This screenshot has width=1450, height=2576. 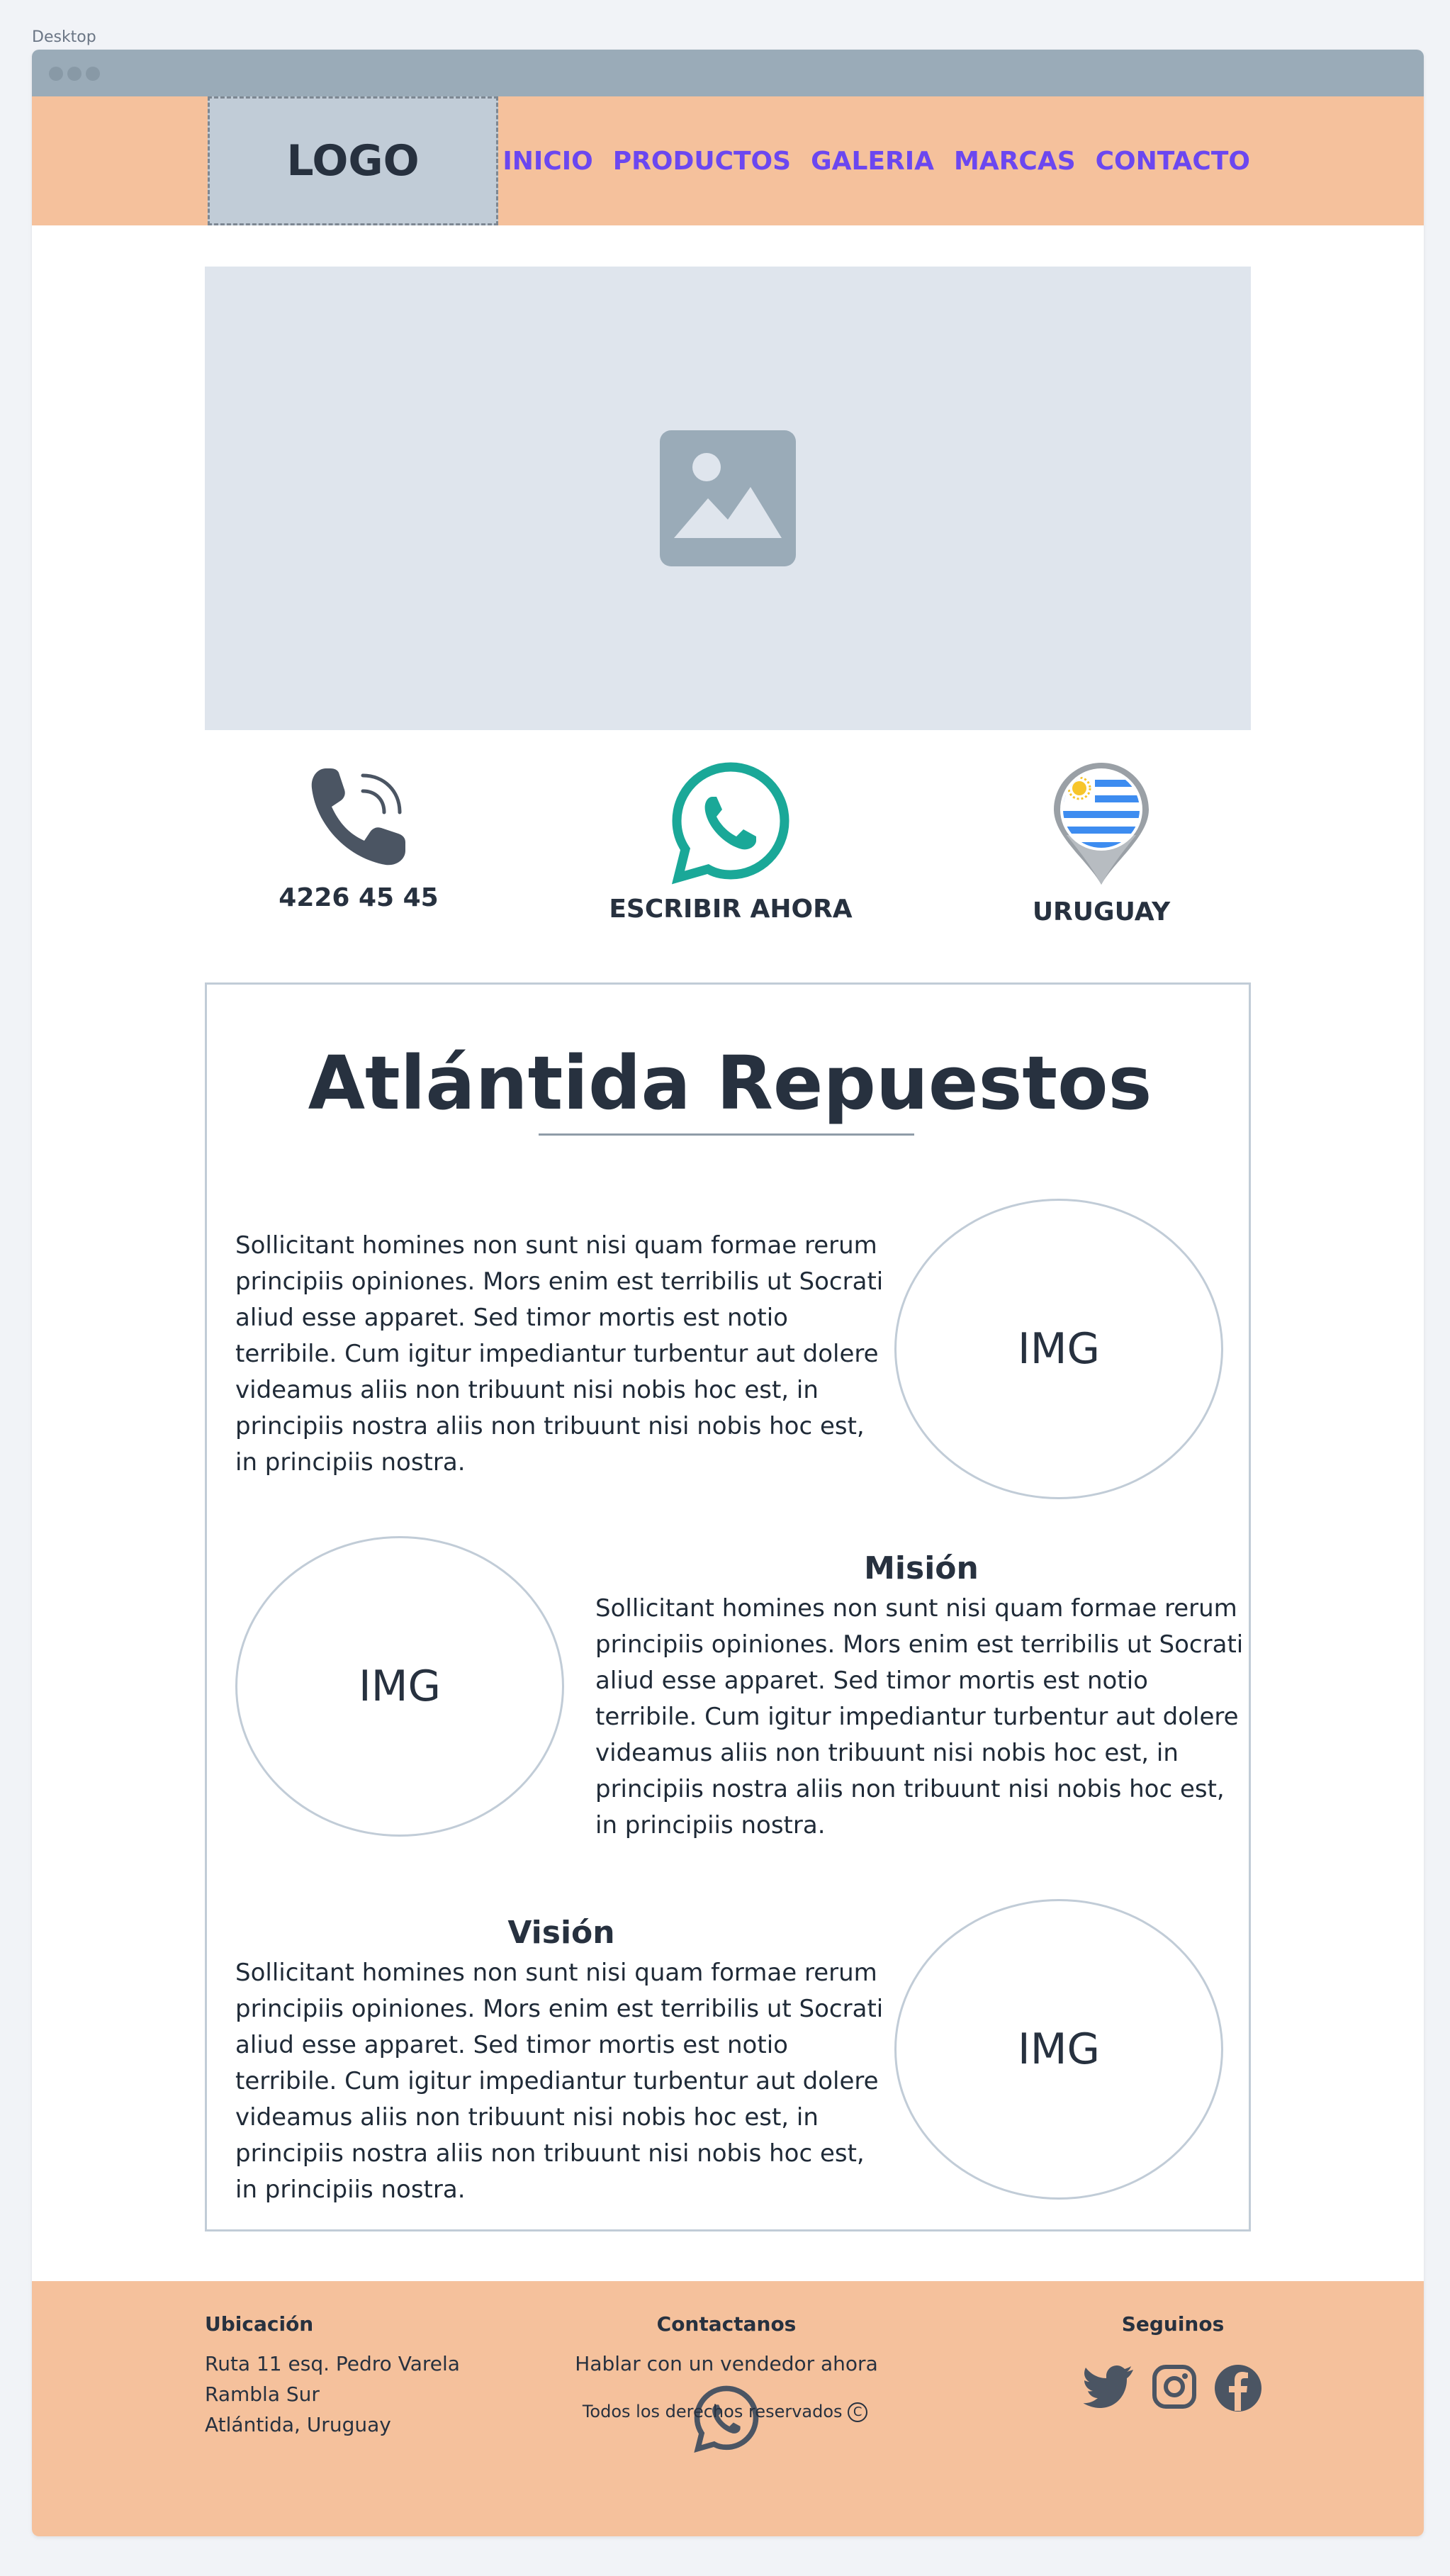 What do you see at coordinates (1173, 162) in the screenshot?
I see `nav-contacto: CONTACTO` at bounding box center [1173, 162].